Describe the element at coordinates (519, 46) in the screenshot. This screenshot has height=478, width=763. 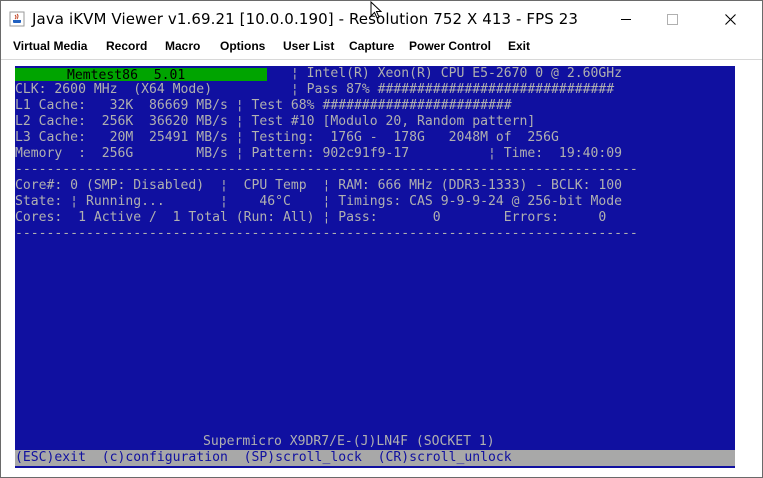
I see `menu-exit: Exit` at that location.